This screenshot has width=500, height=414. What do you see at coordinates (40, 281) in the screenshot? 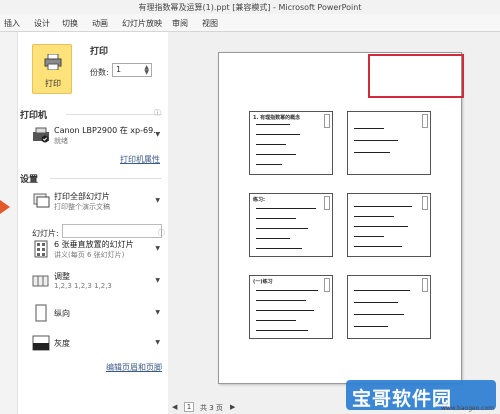
I see `collate-icon` at bounding box center [40, 281].